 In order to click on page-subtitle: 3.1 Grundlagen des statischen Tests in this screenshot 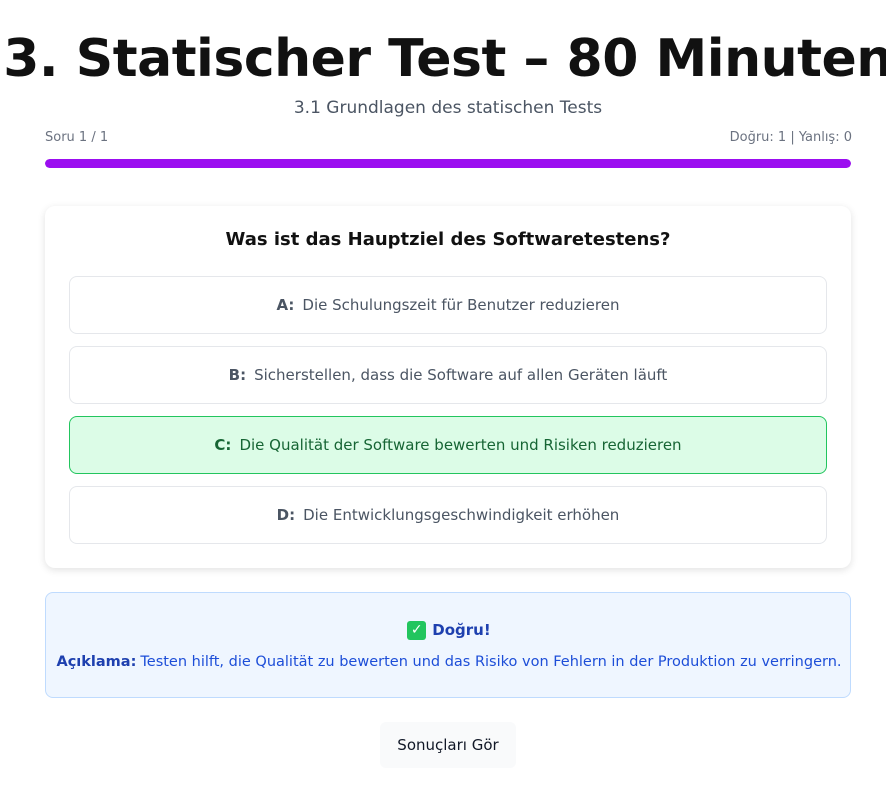, I will do `click(448, 108)`.